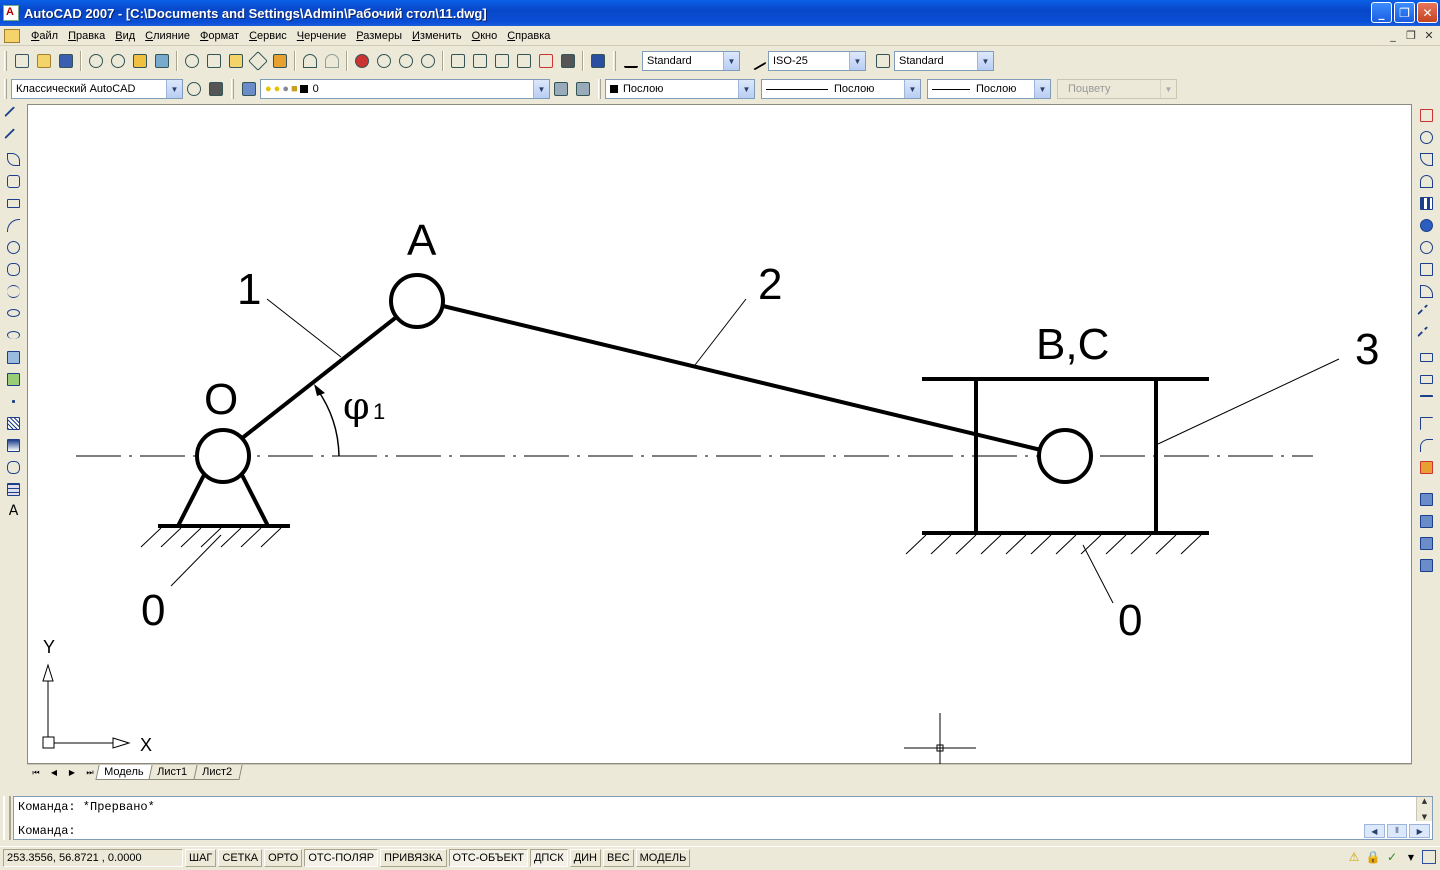  I want to click on circle-icon, so click(14, 247).